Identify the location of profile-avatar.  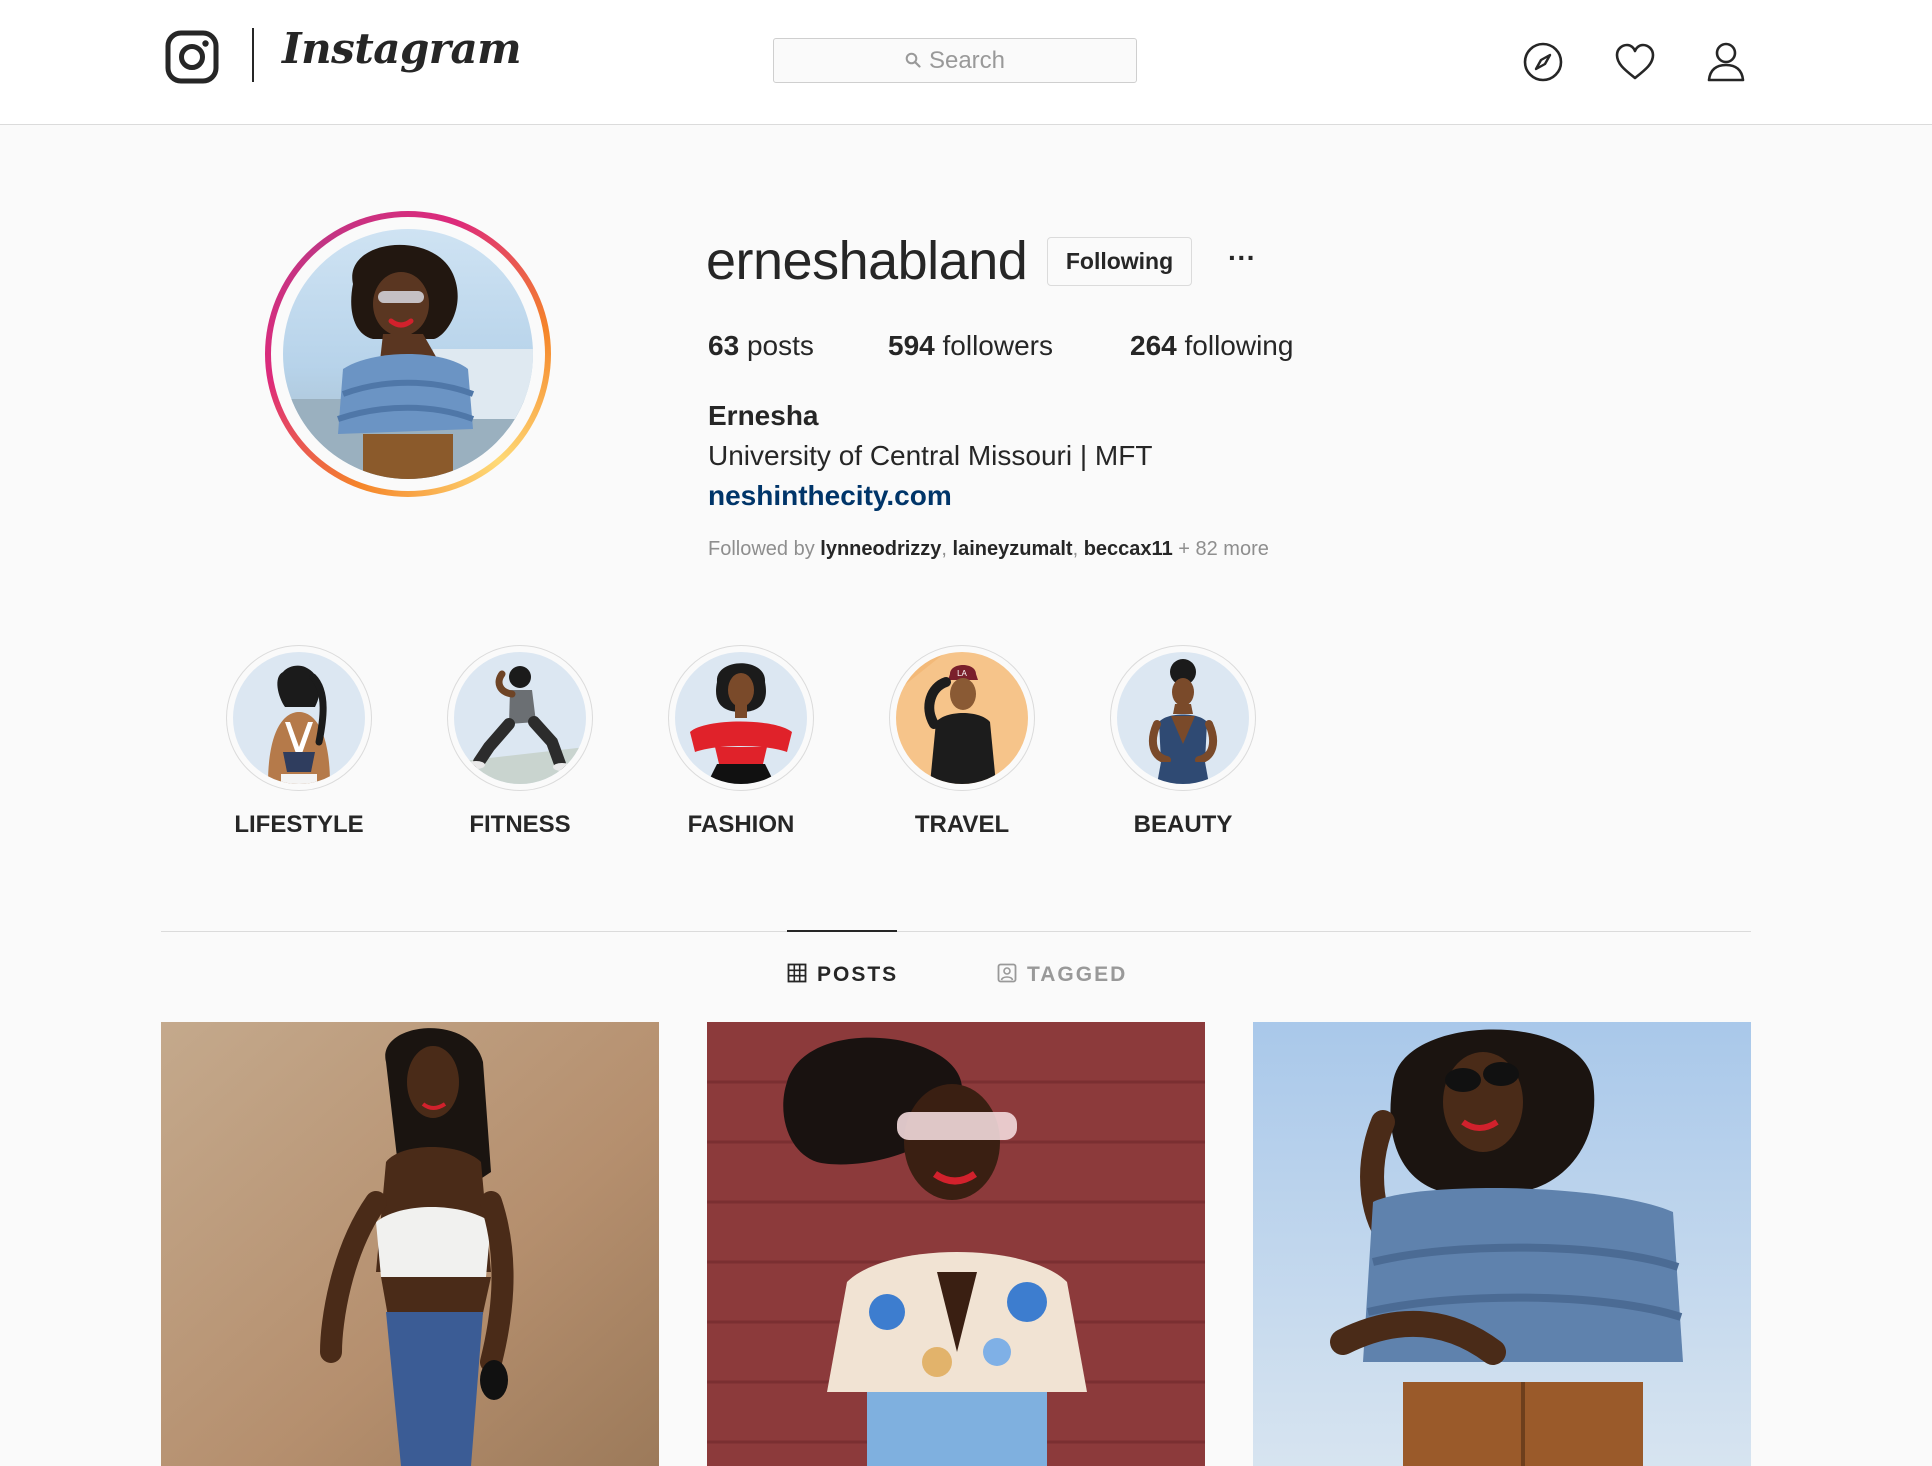
(408, 354).